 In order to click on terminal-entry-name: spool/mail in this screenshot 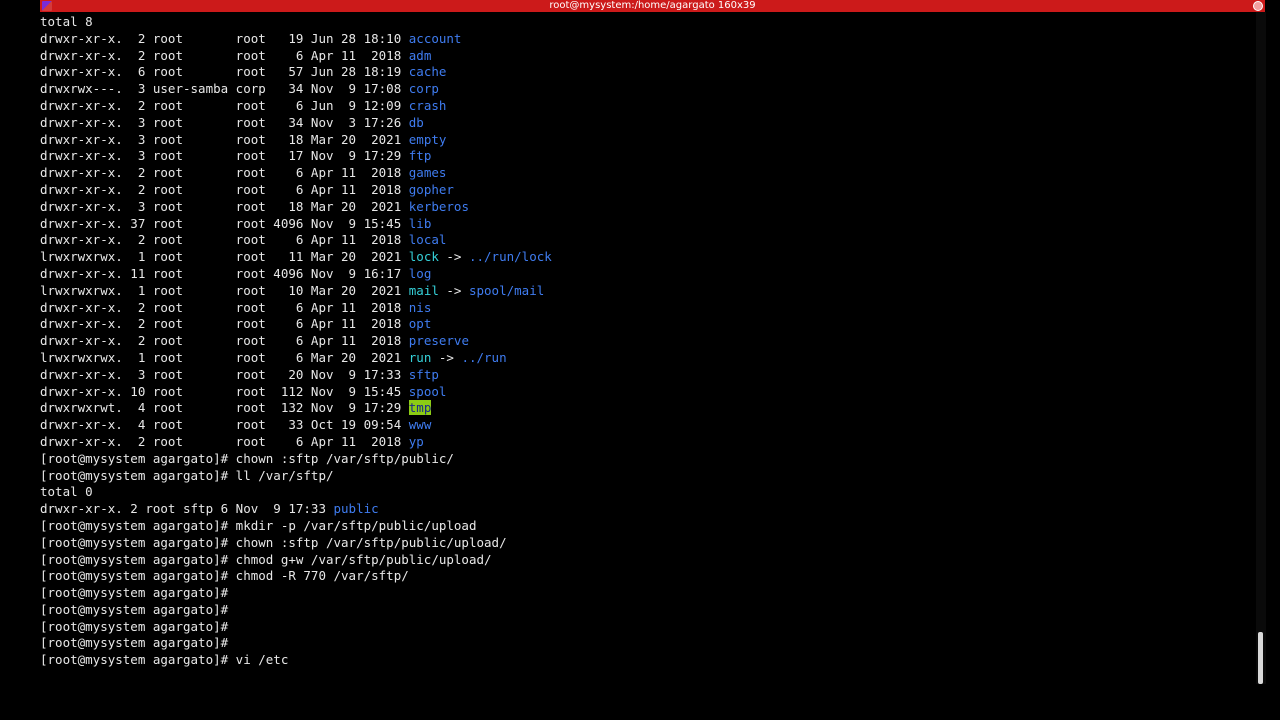, I will do `click(506, 290)`.